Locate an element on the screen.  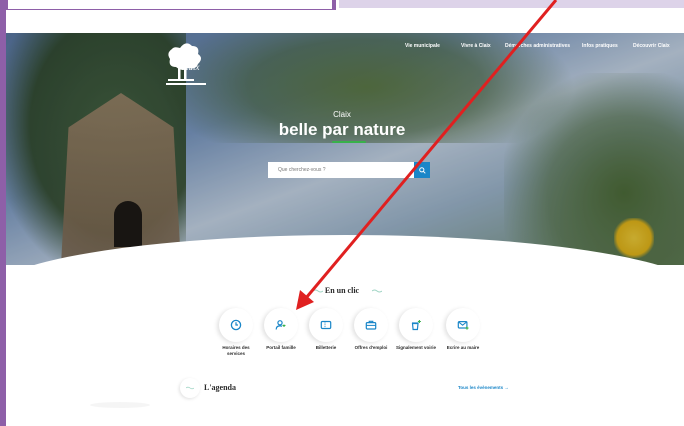
quick-link-ecrire-au-maire: Ecrire au maire is located at coordinates (463, 329).